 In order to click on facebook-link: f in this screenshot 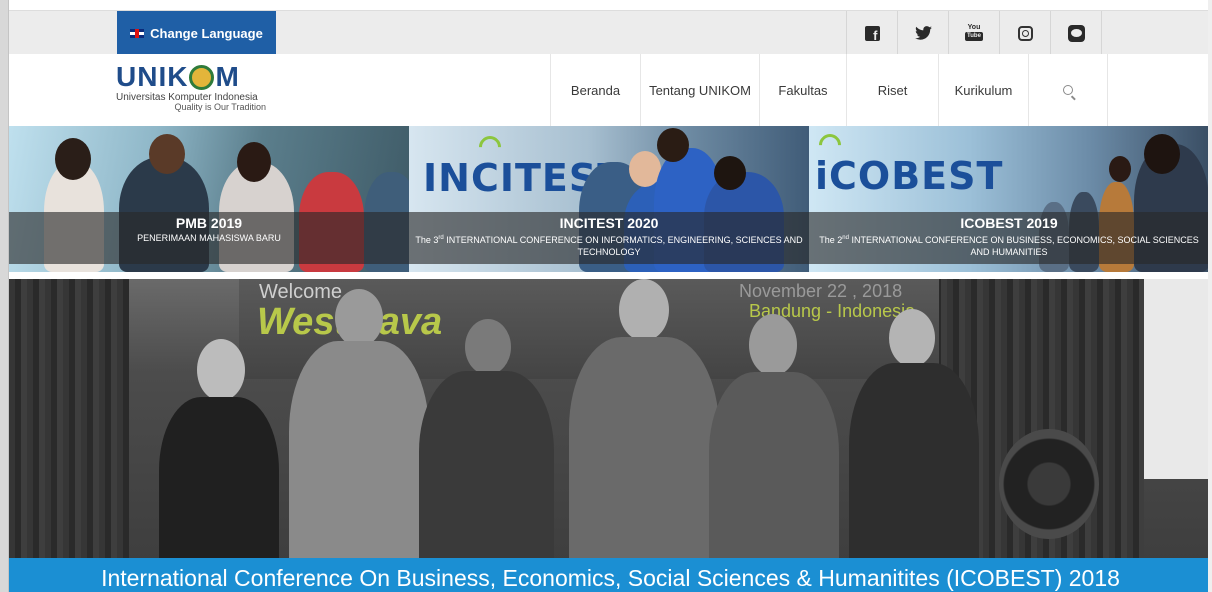, I will do `click(871, 33)`.